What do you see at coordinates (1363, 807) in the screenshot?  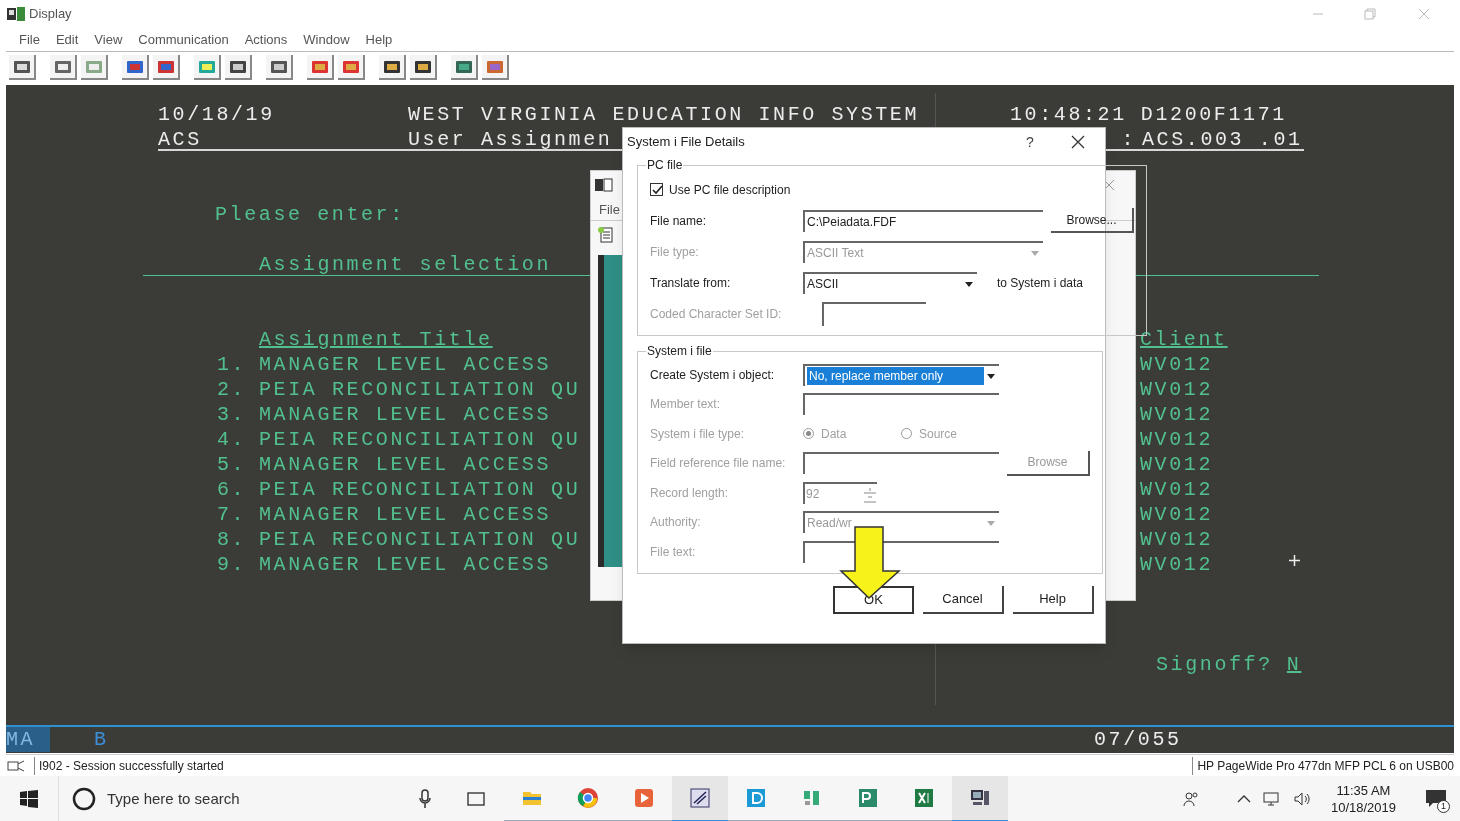 I see `clock-date: 10/18/2019` at bounding box center [1363, 807].